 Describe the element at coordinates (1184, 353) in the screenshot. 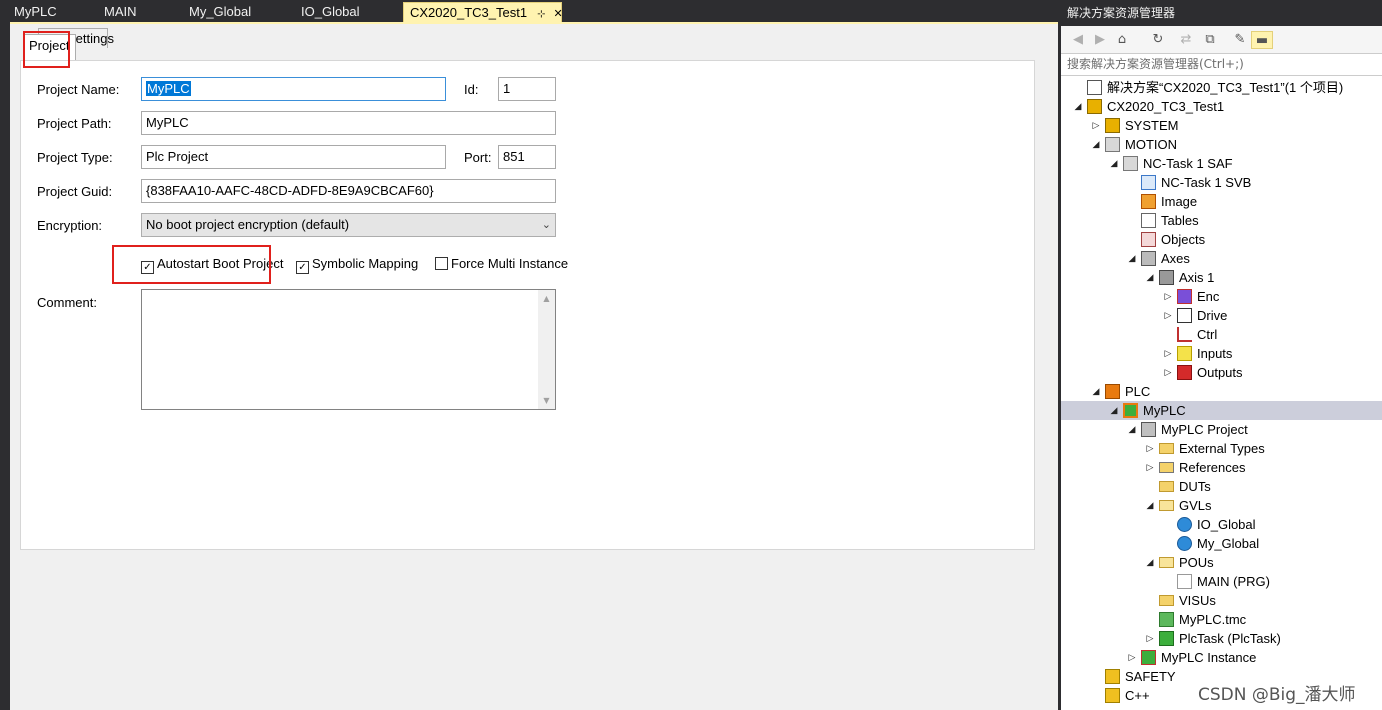

I see `inputs-icon` at that location.